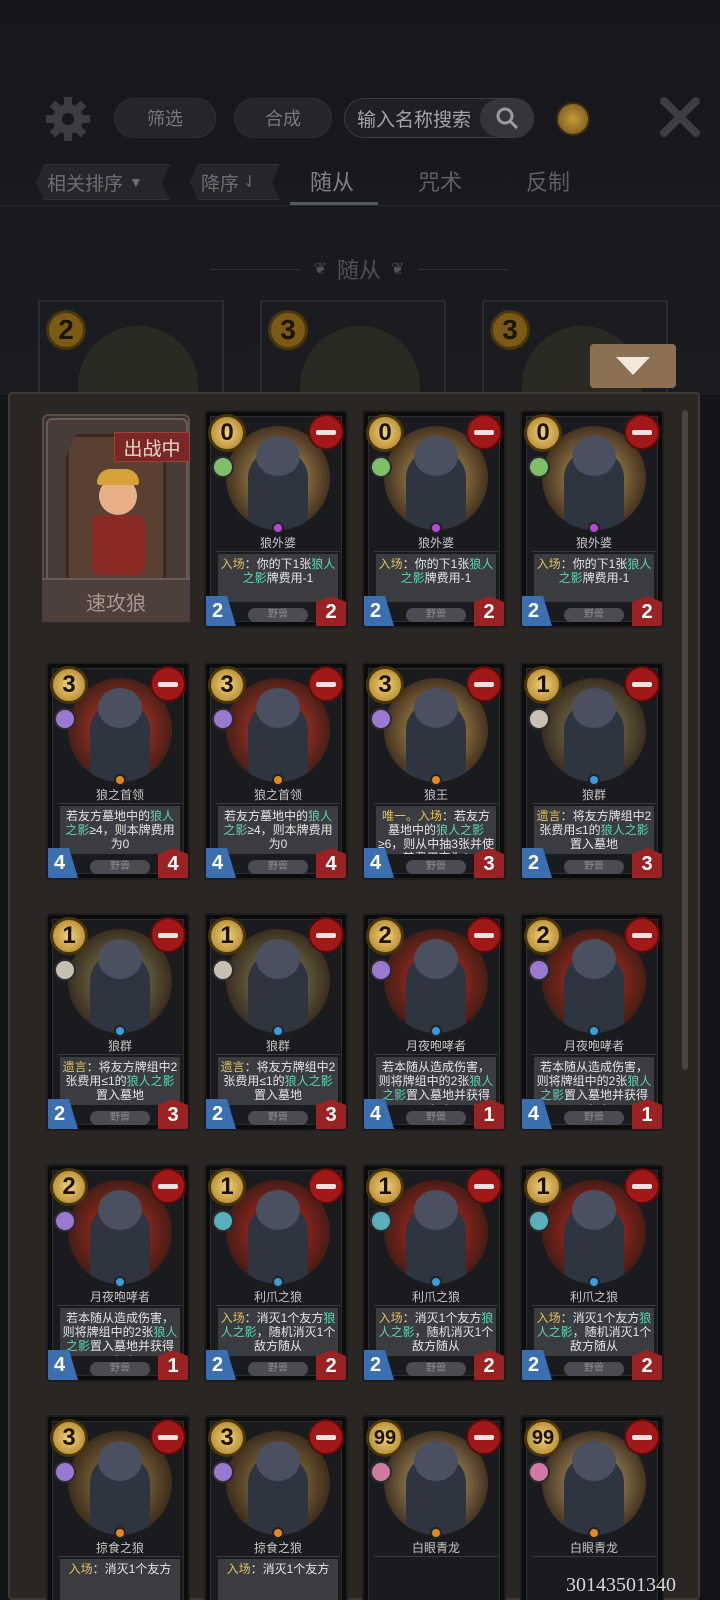 Image resolution: width=720 pixels, height=1600 pixels. What do you see at coordinates (120, 1579) in the screenshot?
I see `card-description: 入场：消灭1个友方` at bounding box center [120, 1579].